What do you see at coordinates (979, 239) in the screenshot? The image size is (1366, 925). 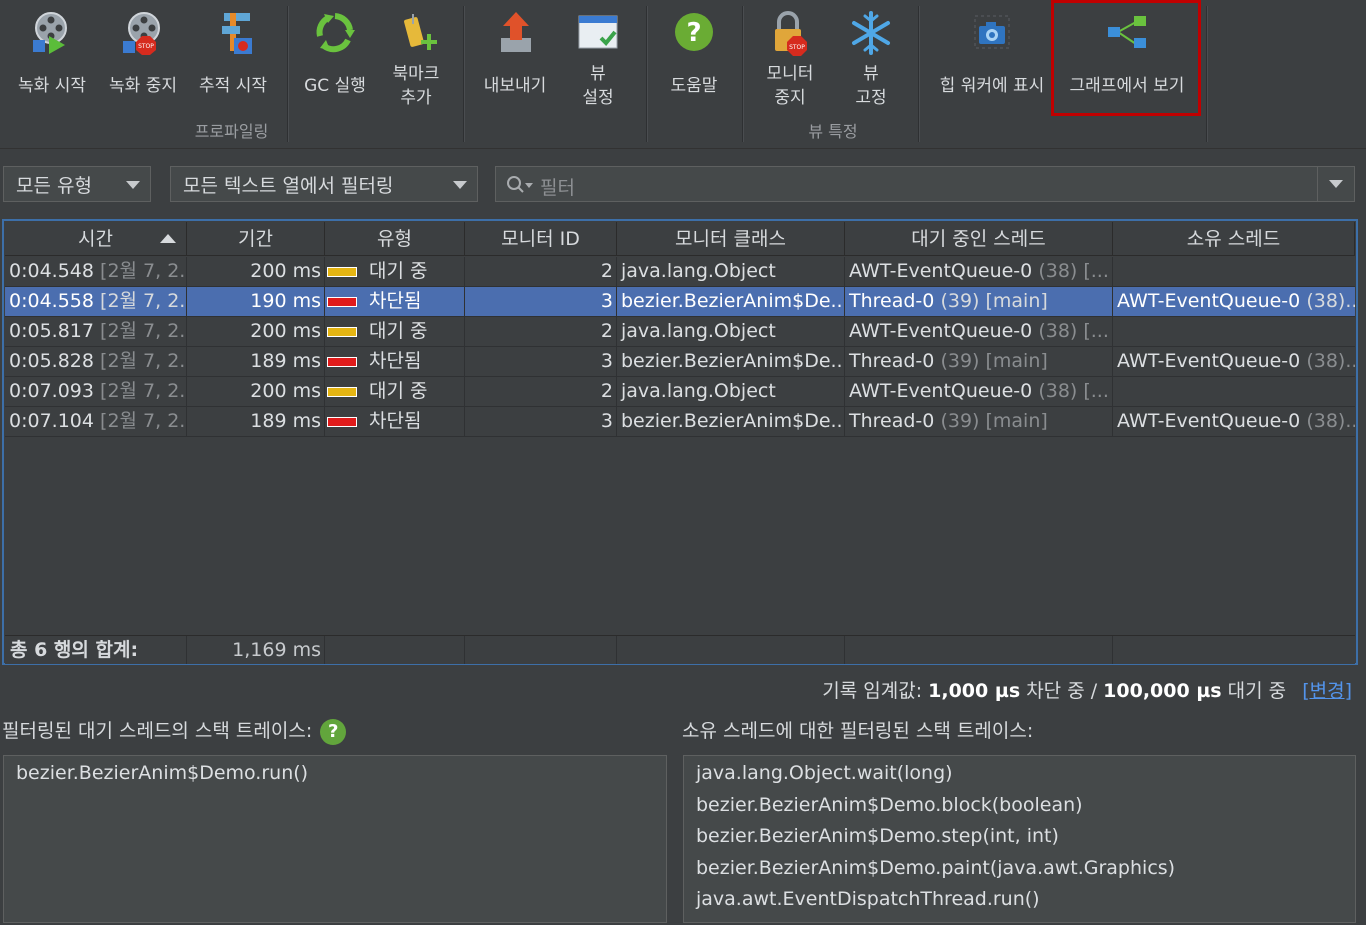 I see `column-header-waiting-thread: 대기 중인 스레드` at bounding box center [979, 239].